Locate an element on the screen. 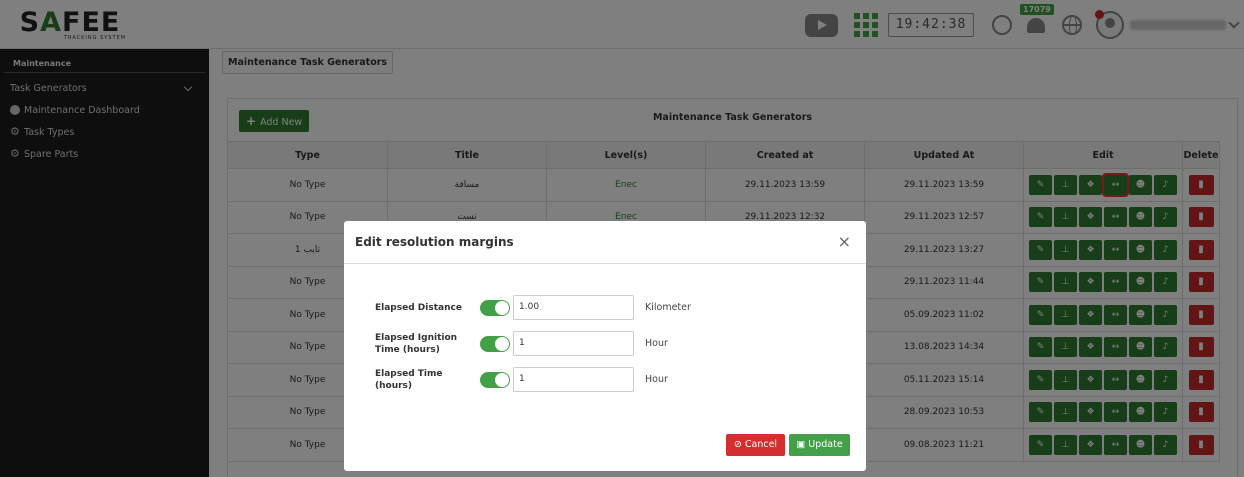 This screenshot has width=1244, height=477. update-label: Update is located at coordinates (825, 444).